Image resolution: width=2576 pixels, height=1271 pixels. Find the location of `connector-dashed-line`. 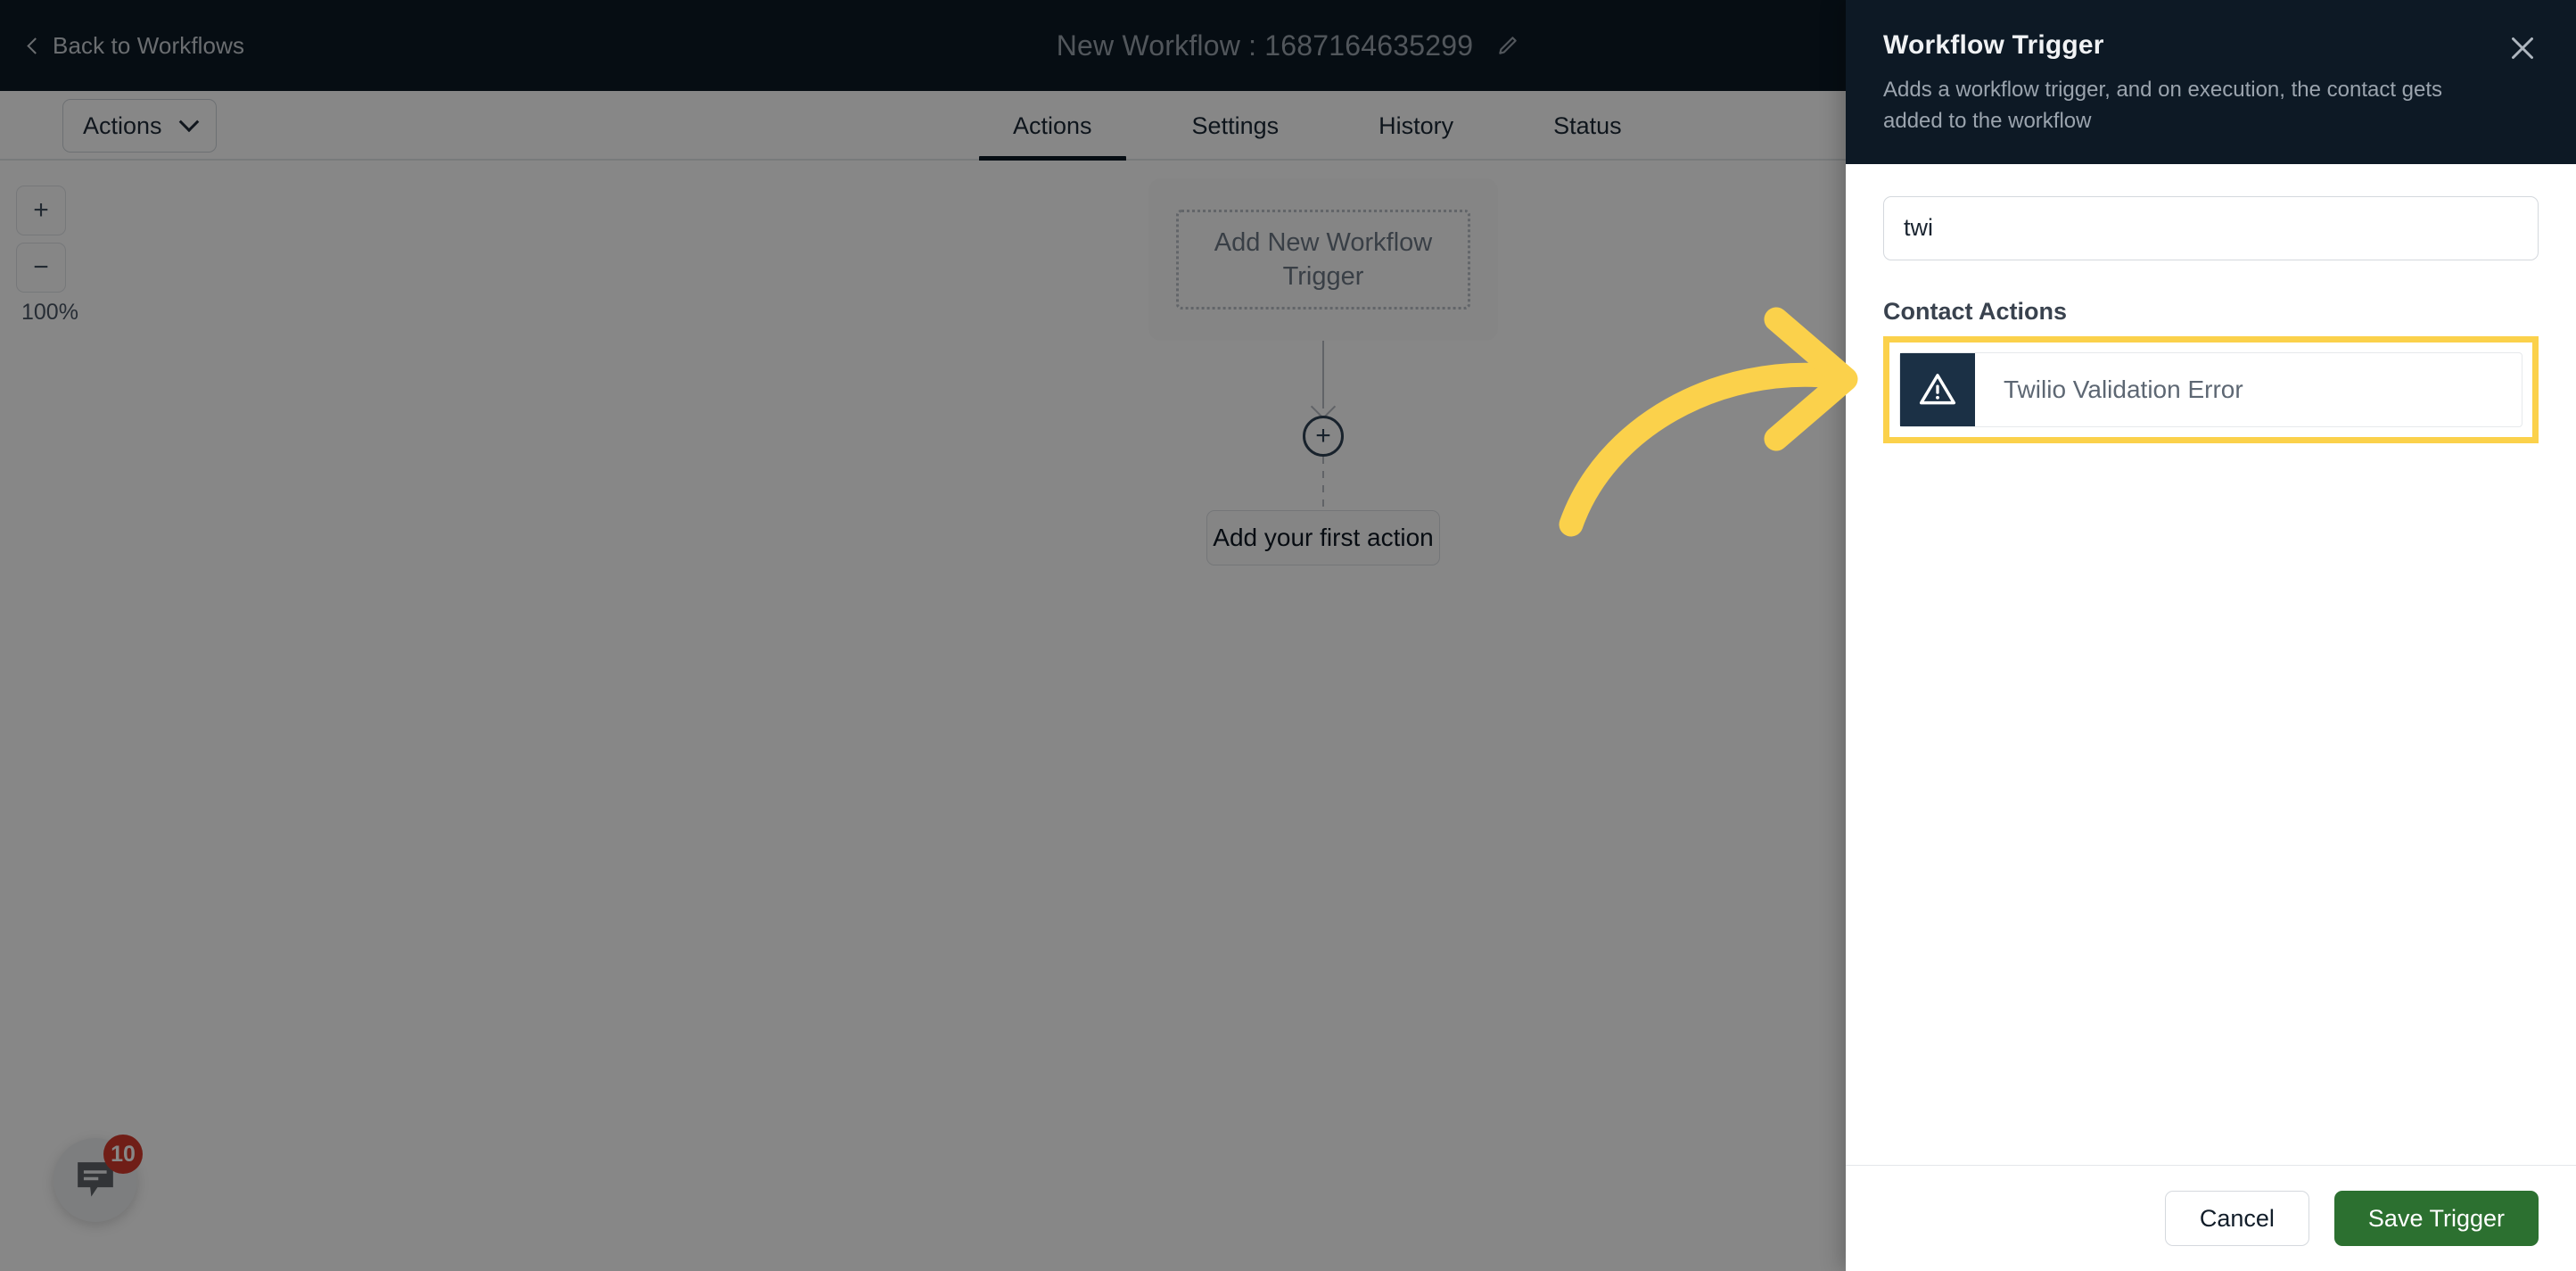

connector-dashed-line is located at coordinates (1323, 483).